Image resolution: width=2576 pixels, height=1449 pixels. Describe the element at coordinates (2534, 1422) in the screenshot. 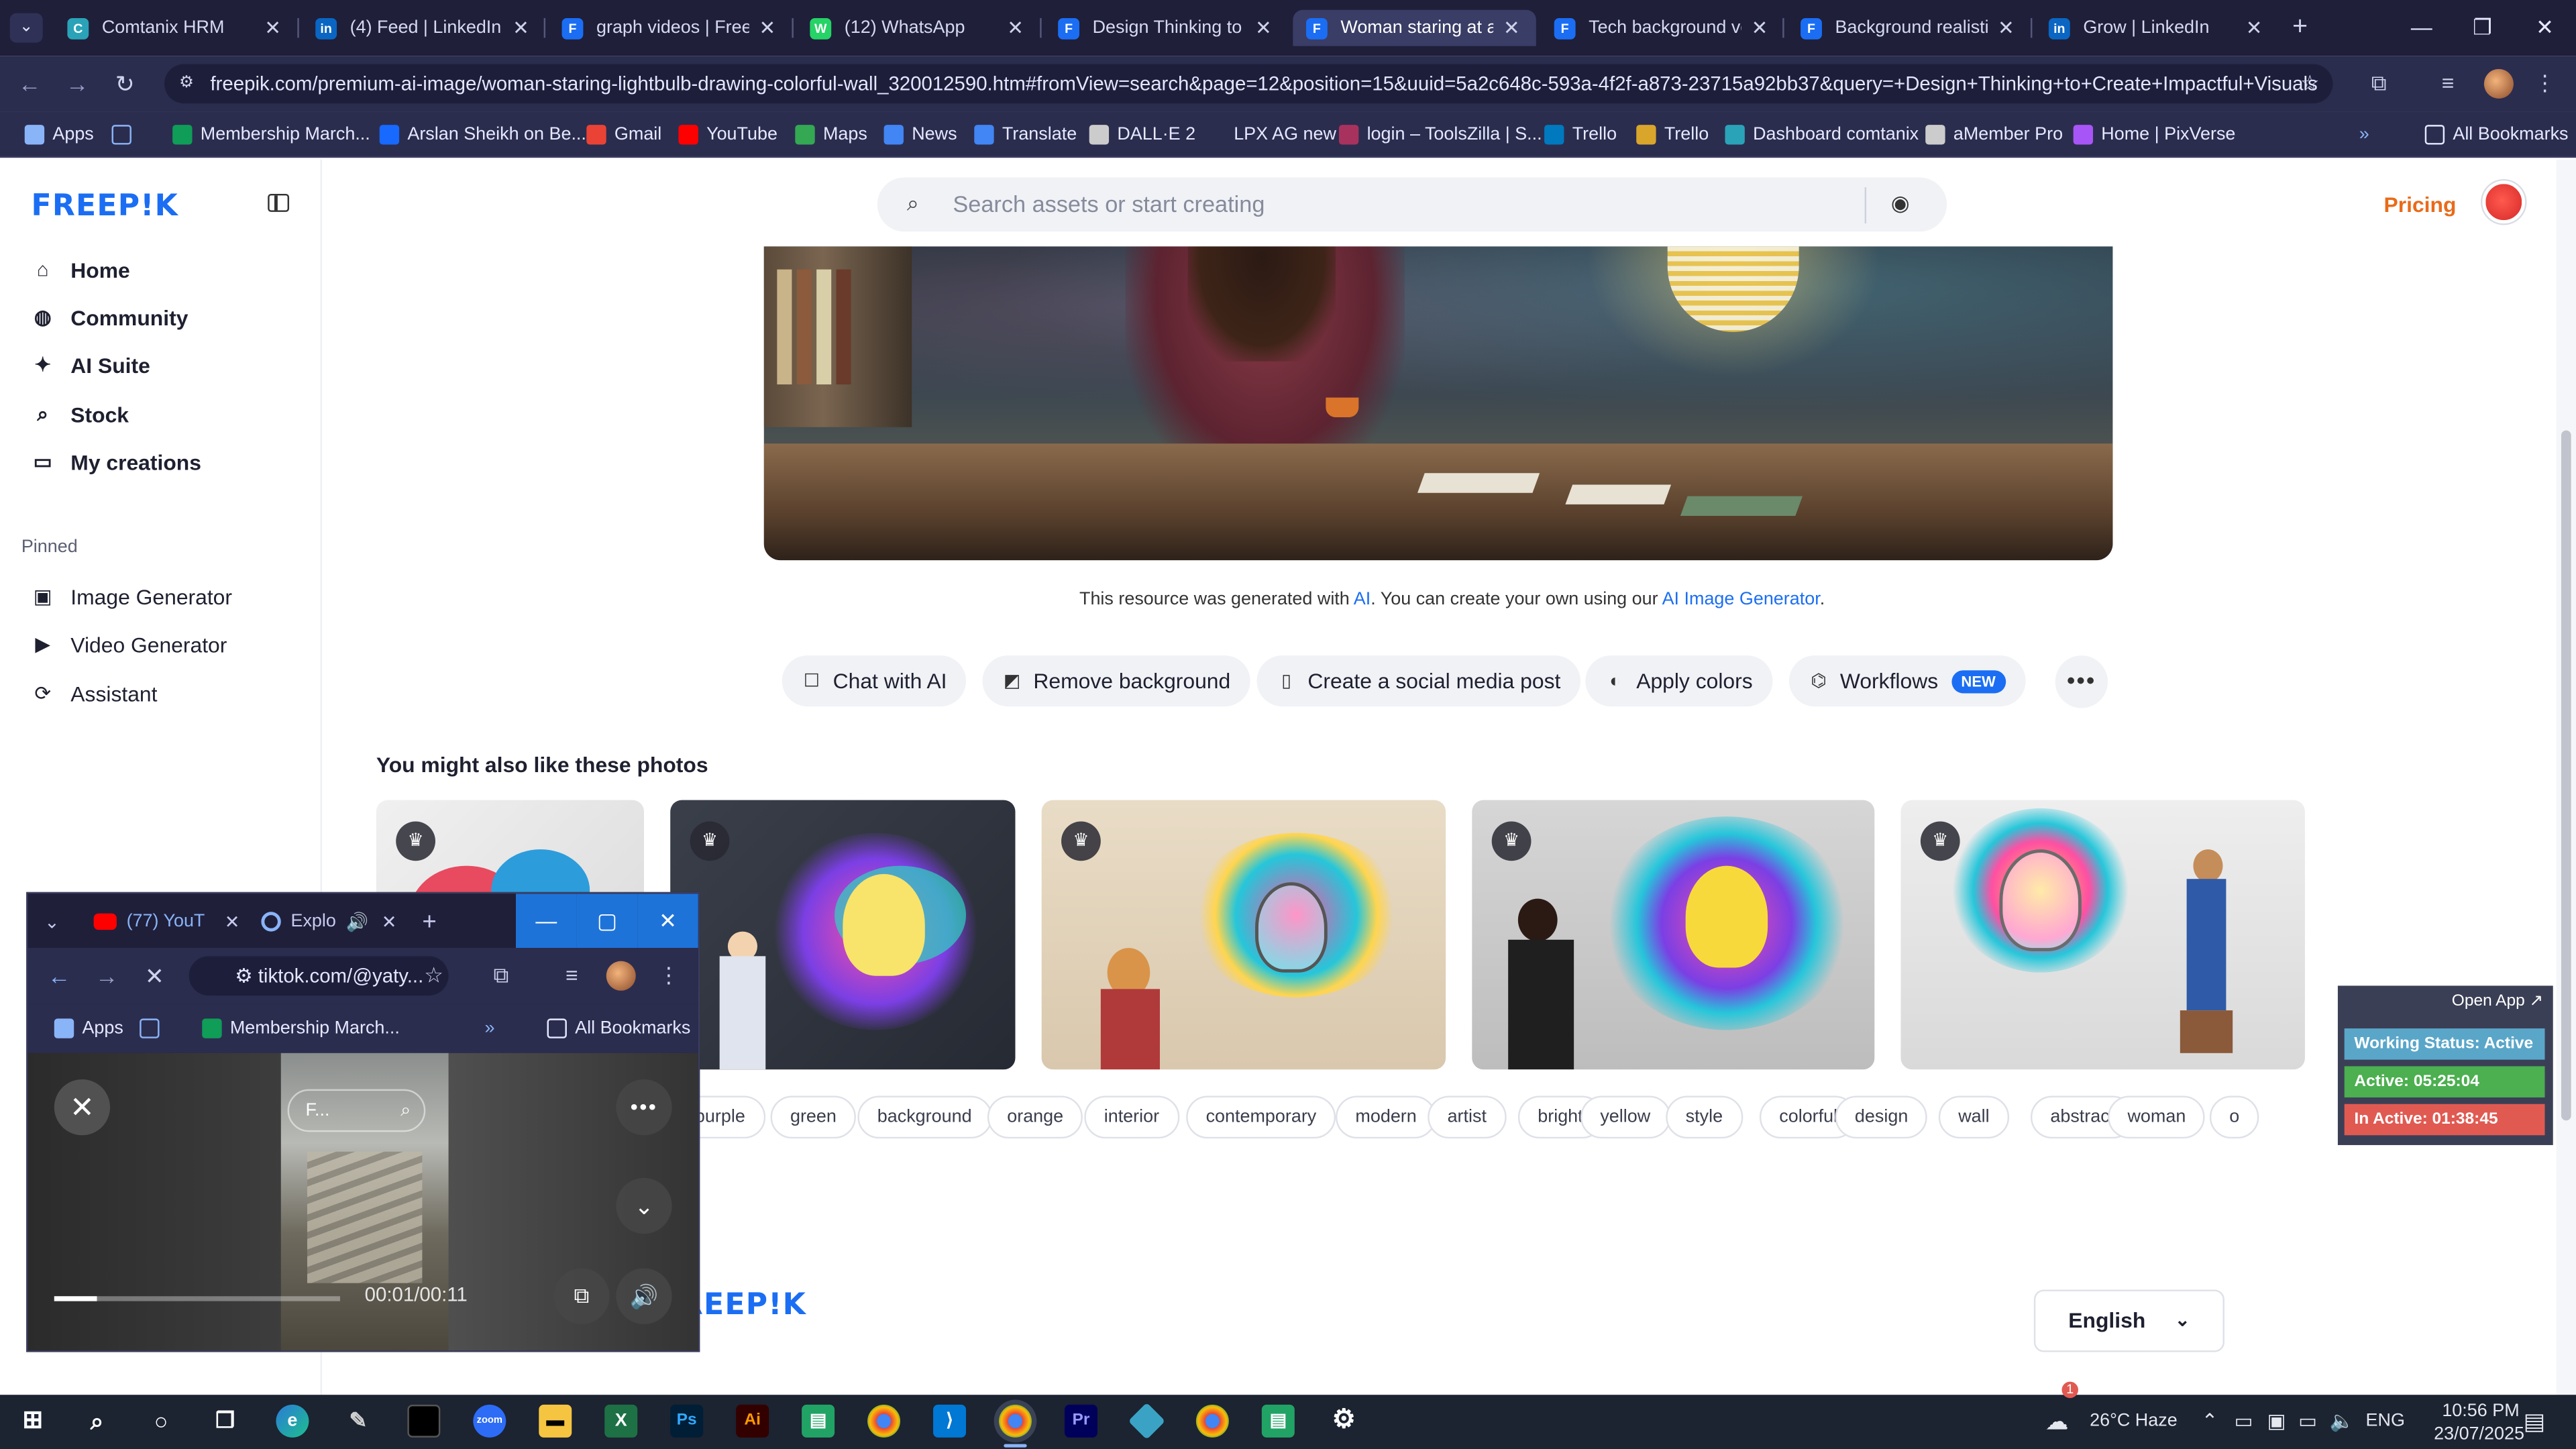

I see `notifications-icon: ▤` at that location.